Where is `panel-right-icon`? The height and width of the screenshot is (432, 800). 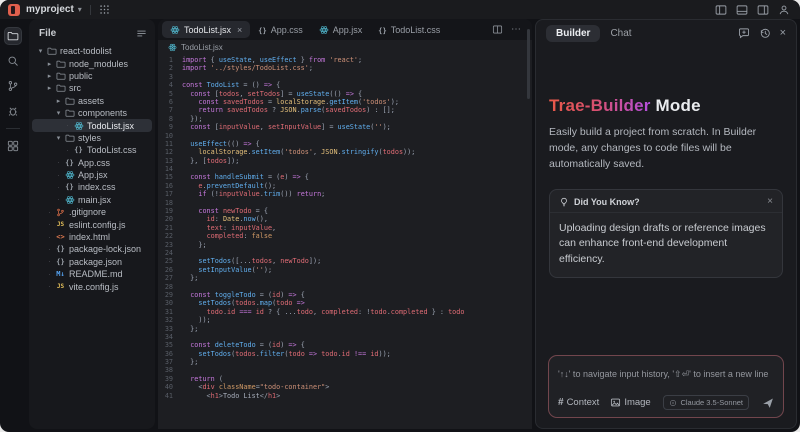 panel-right-icon is located at coordinates (763, 10).